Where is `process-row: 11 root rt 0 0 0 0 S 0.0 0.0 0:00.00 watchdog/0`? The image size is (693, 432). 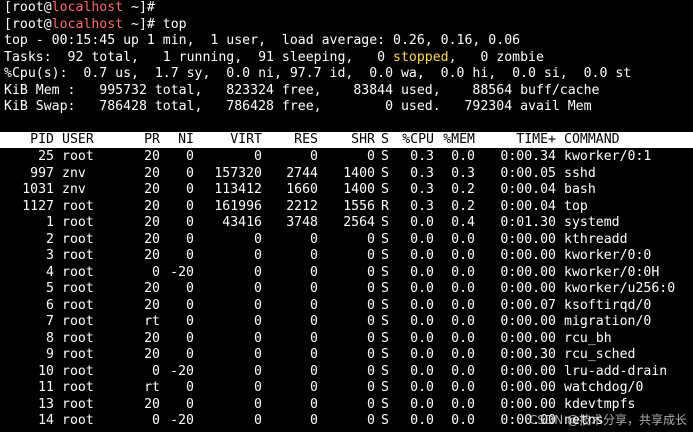
process-row: 11 root rt 0 0 0 0 S 0.0 0.0 0:00.00 watchdog/0 is located at coordinates (346, 388).